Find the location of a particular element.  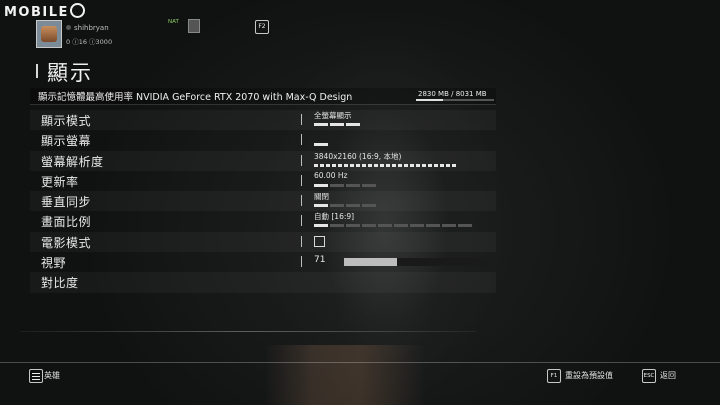

fov-slider-fill is located at coordinates (370, 262).